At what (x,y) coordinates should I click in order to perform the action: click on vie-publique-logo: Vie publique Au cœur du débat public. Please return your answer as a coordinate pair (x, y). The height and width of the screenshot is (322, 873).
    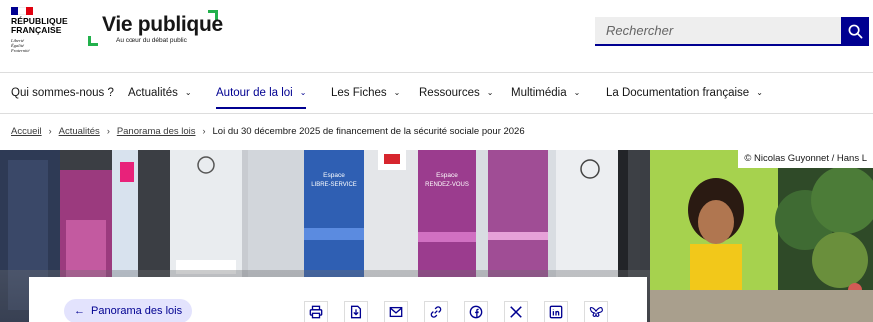
    Looking at the image, I should click on (158, 30).